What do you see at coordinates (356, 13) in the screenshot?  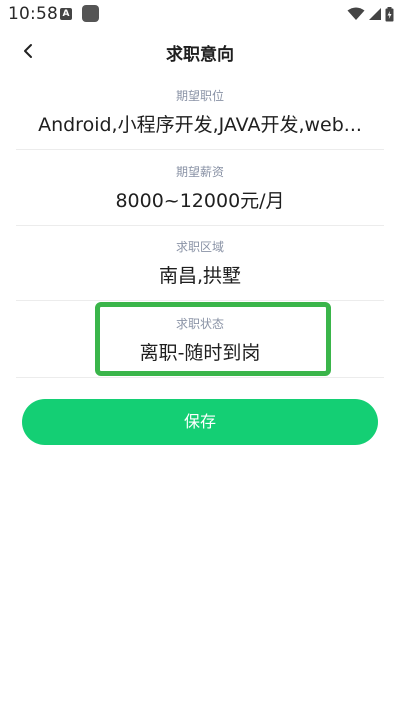 I see `wifi-icon` at bounding box center [356, 13].